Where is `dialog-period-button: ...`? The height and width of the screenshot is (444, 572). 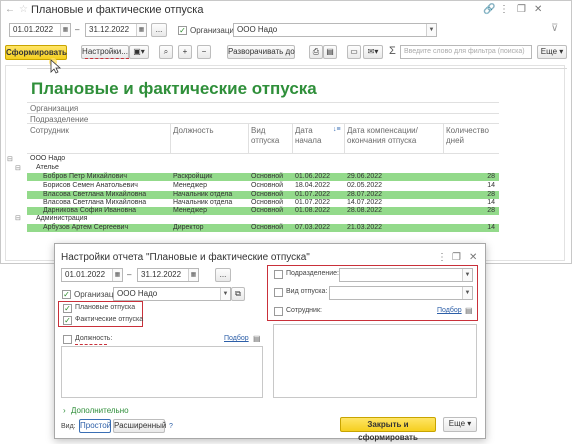 dialog-period-button: ... is located at coordinates (223, 275).